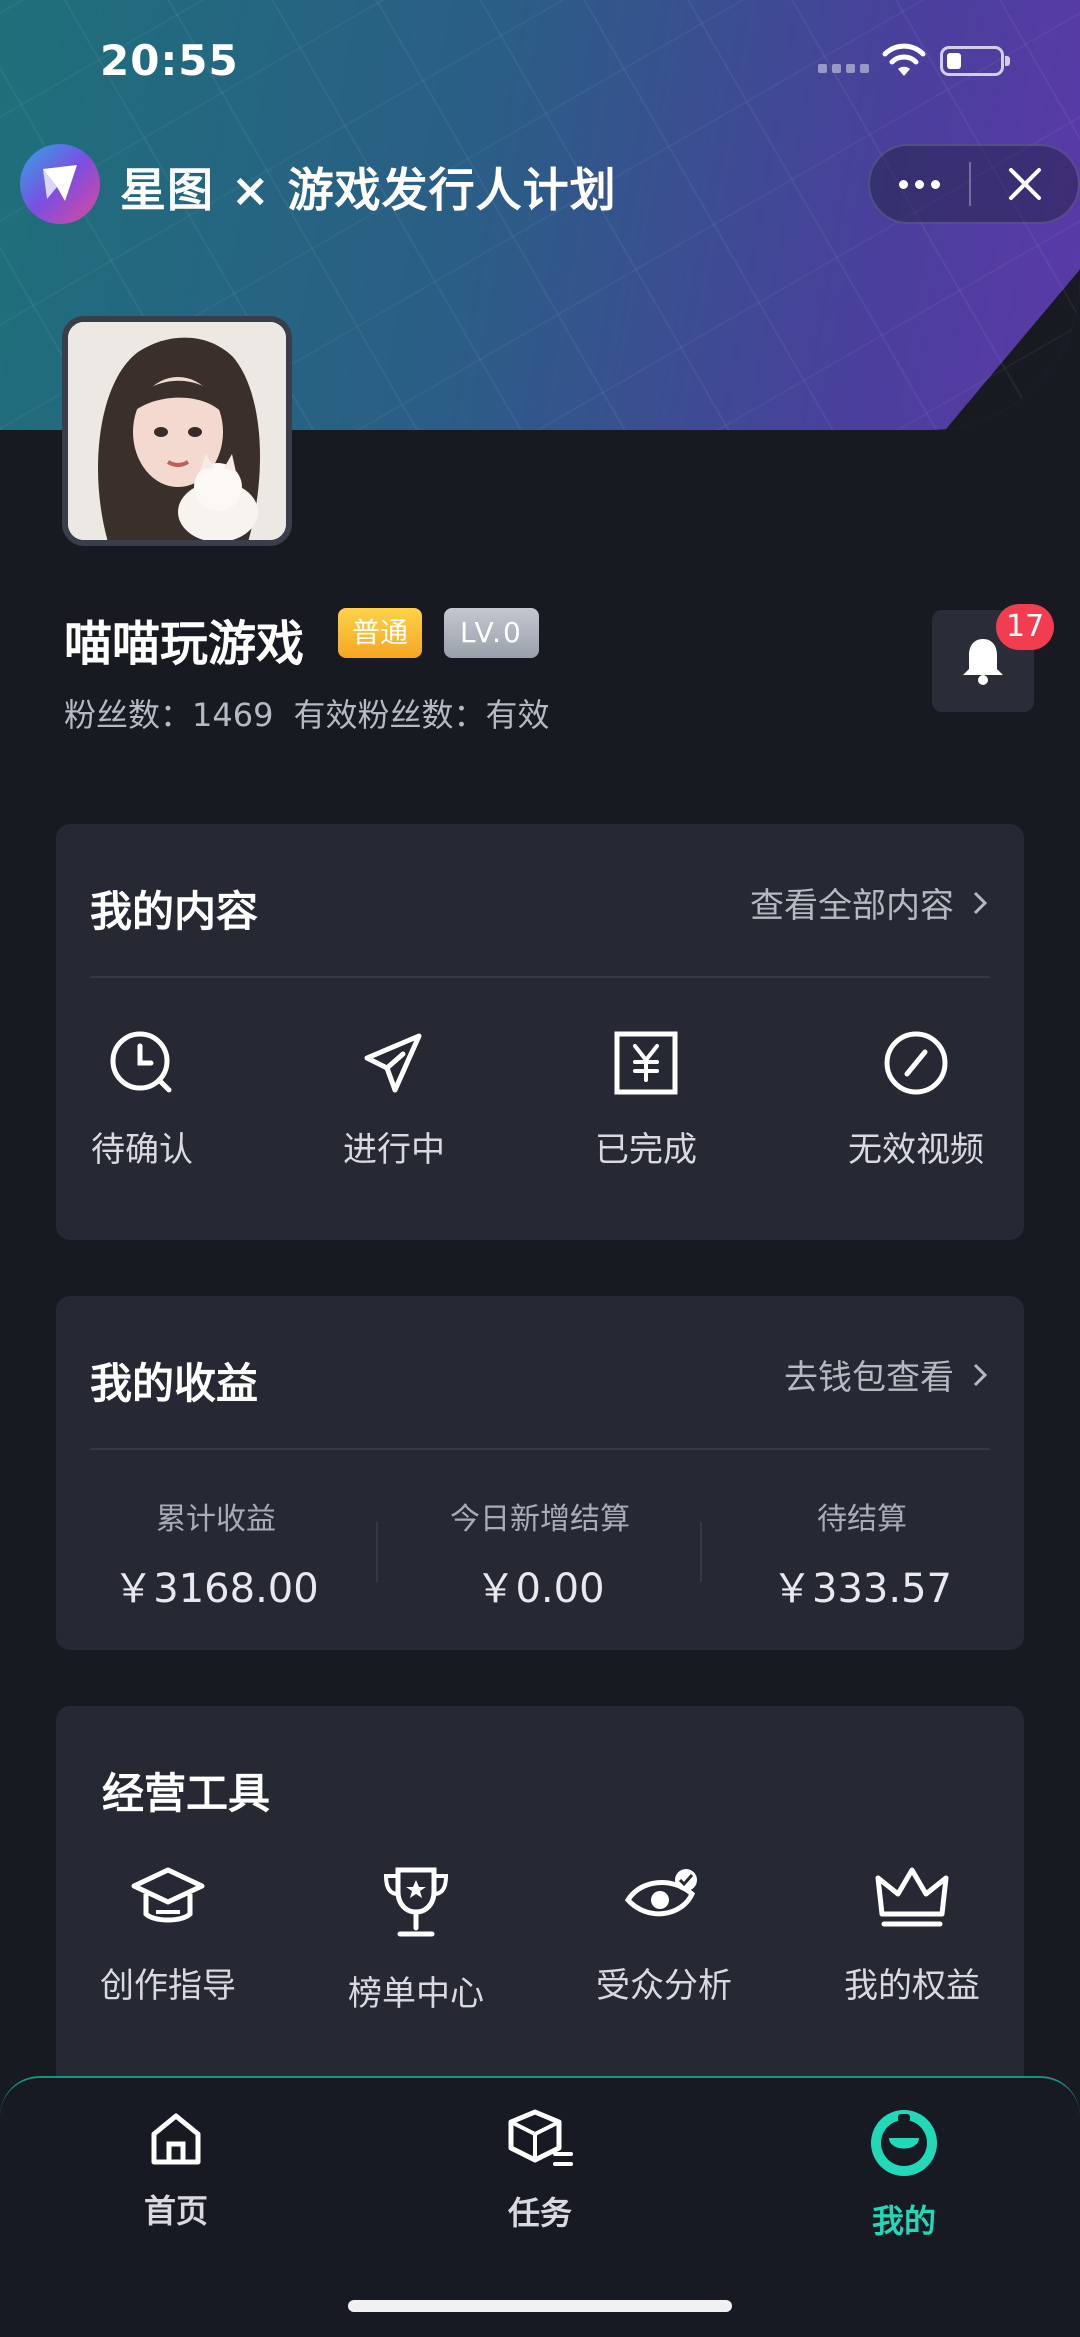 This screenshot has width=1080, height=2337. I want to click on wallet-link: 去钱包查看, so click(886, 1374).